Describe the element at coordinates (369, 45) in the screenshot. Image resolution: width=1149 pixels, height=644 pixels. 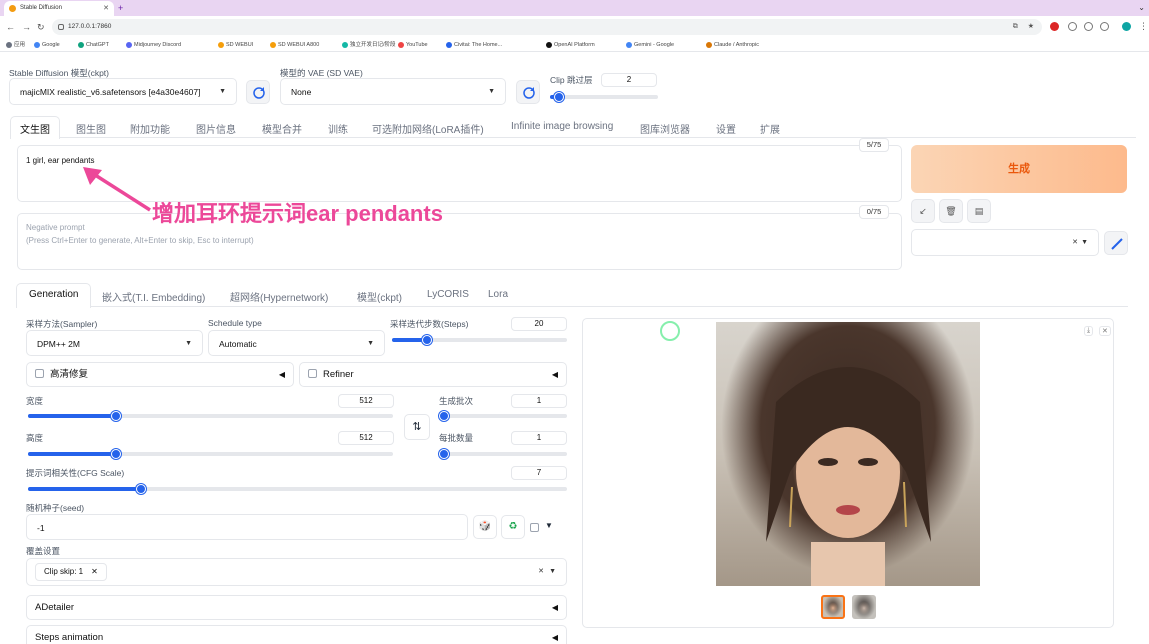
I see `bookmark-item: 独立开发日记/阶段` at that location.